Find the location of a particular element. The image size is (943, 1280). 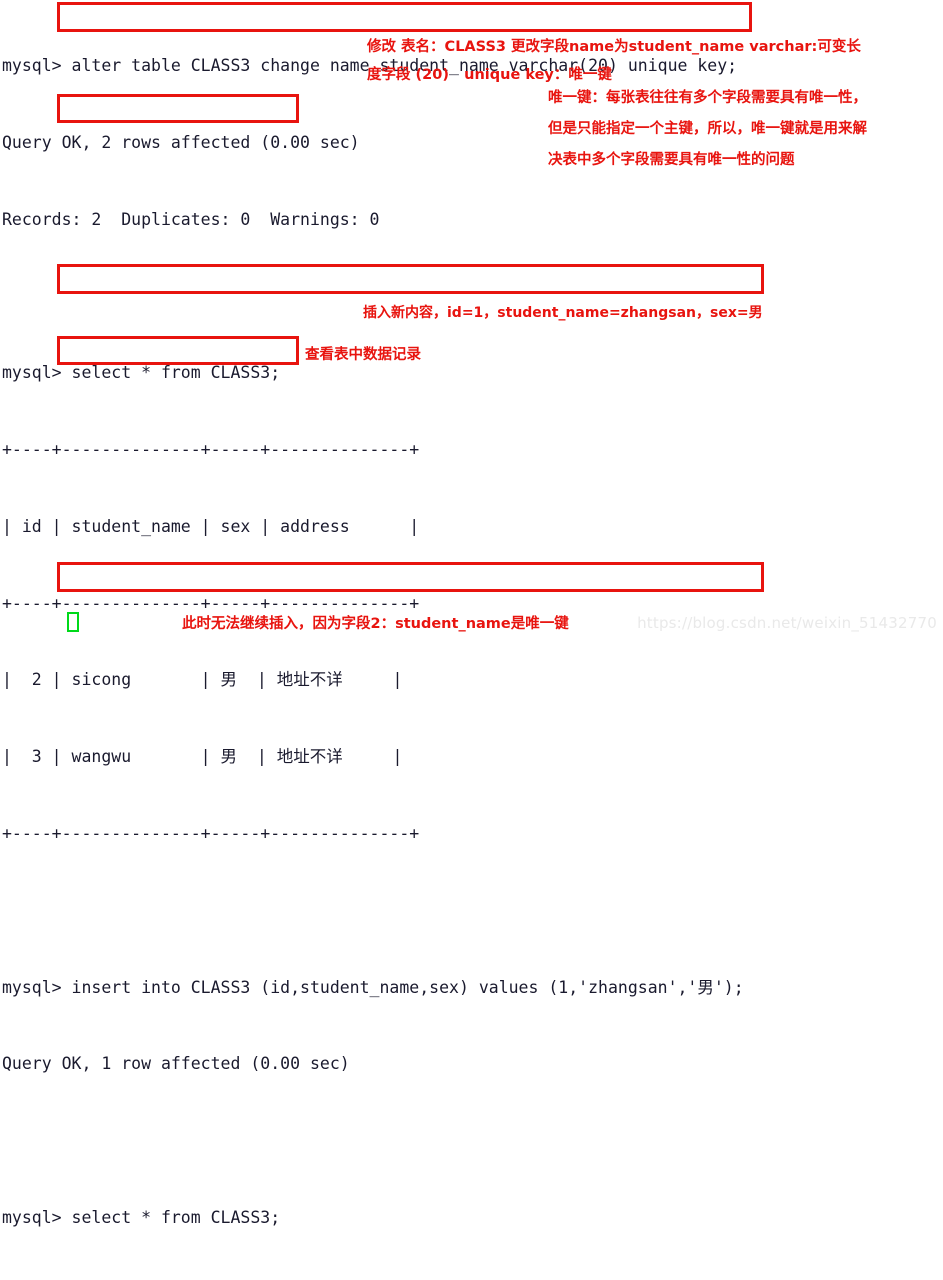

terminal-line-select-command-2: mysql> select * from CLASS3; is located at coordinates (141, 1217).